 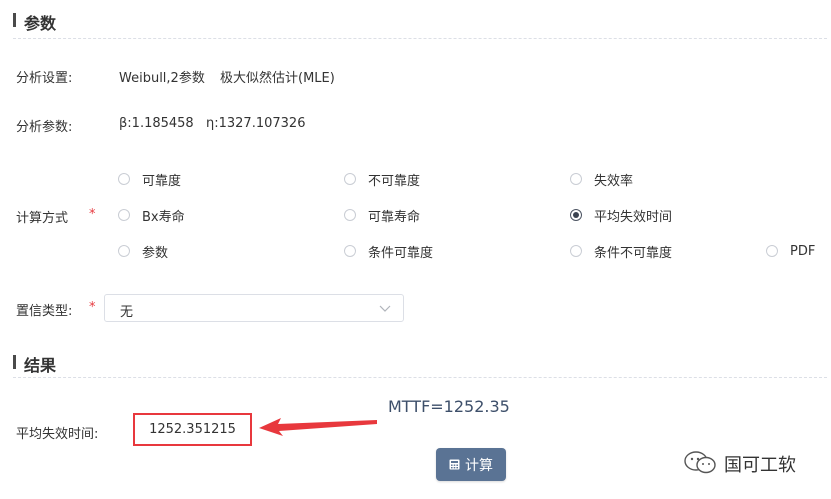 I want to click on calc-method-option: 不可靠度, so click(x=382, y=180).